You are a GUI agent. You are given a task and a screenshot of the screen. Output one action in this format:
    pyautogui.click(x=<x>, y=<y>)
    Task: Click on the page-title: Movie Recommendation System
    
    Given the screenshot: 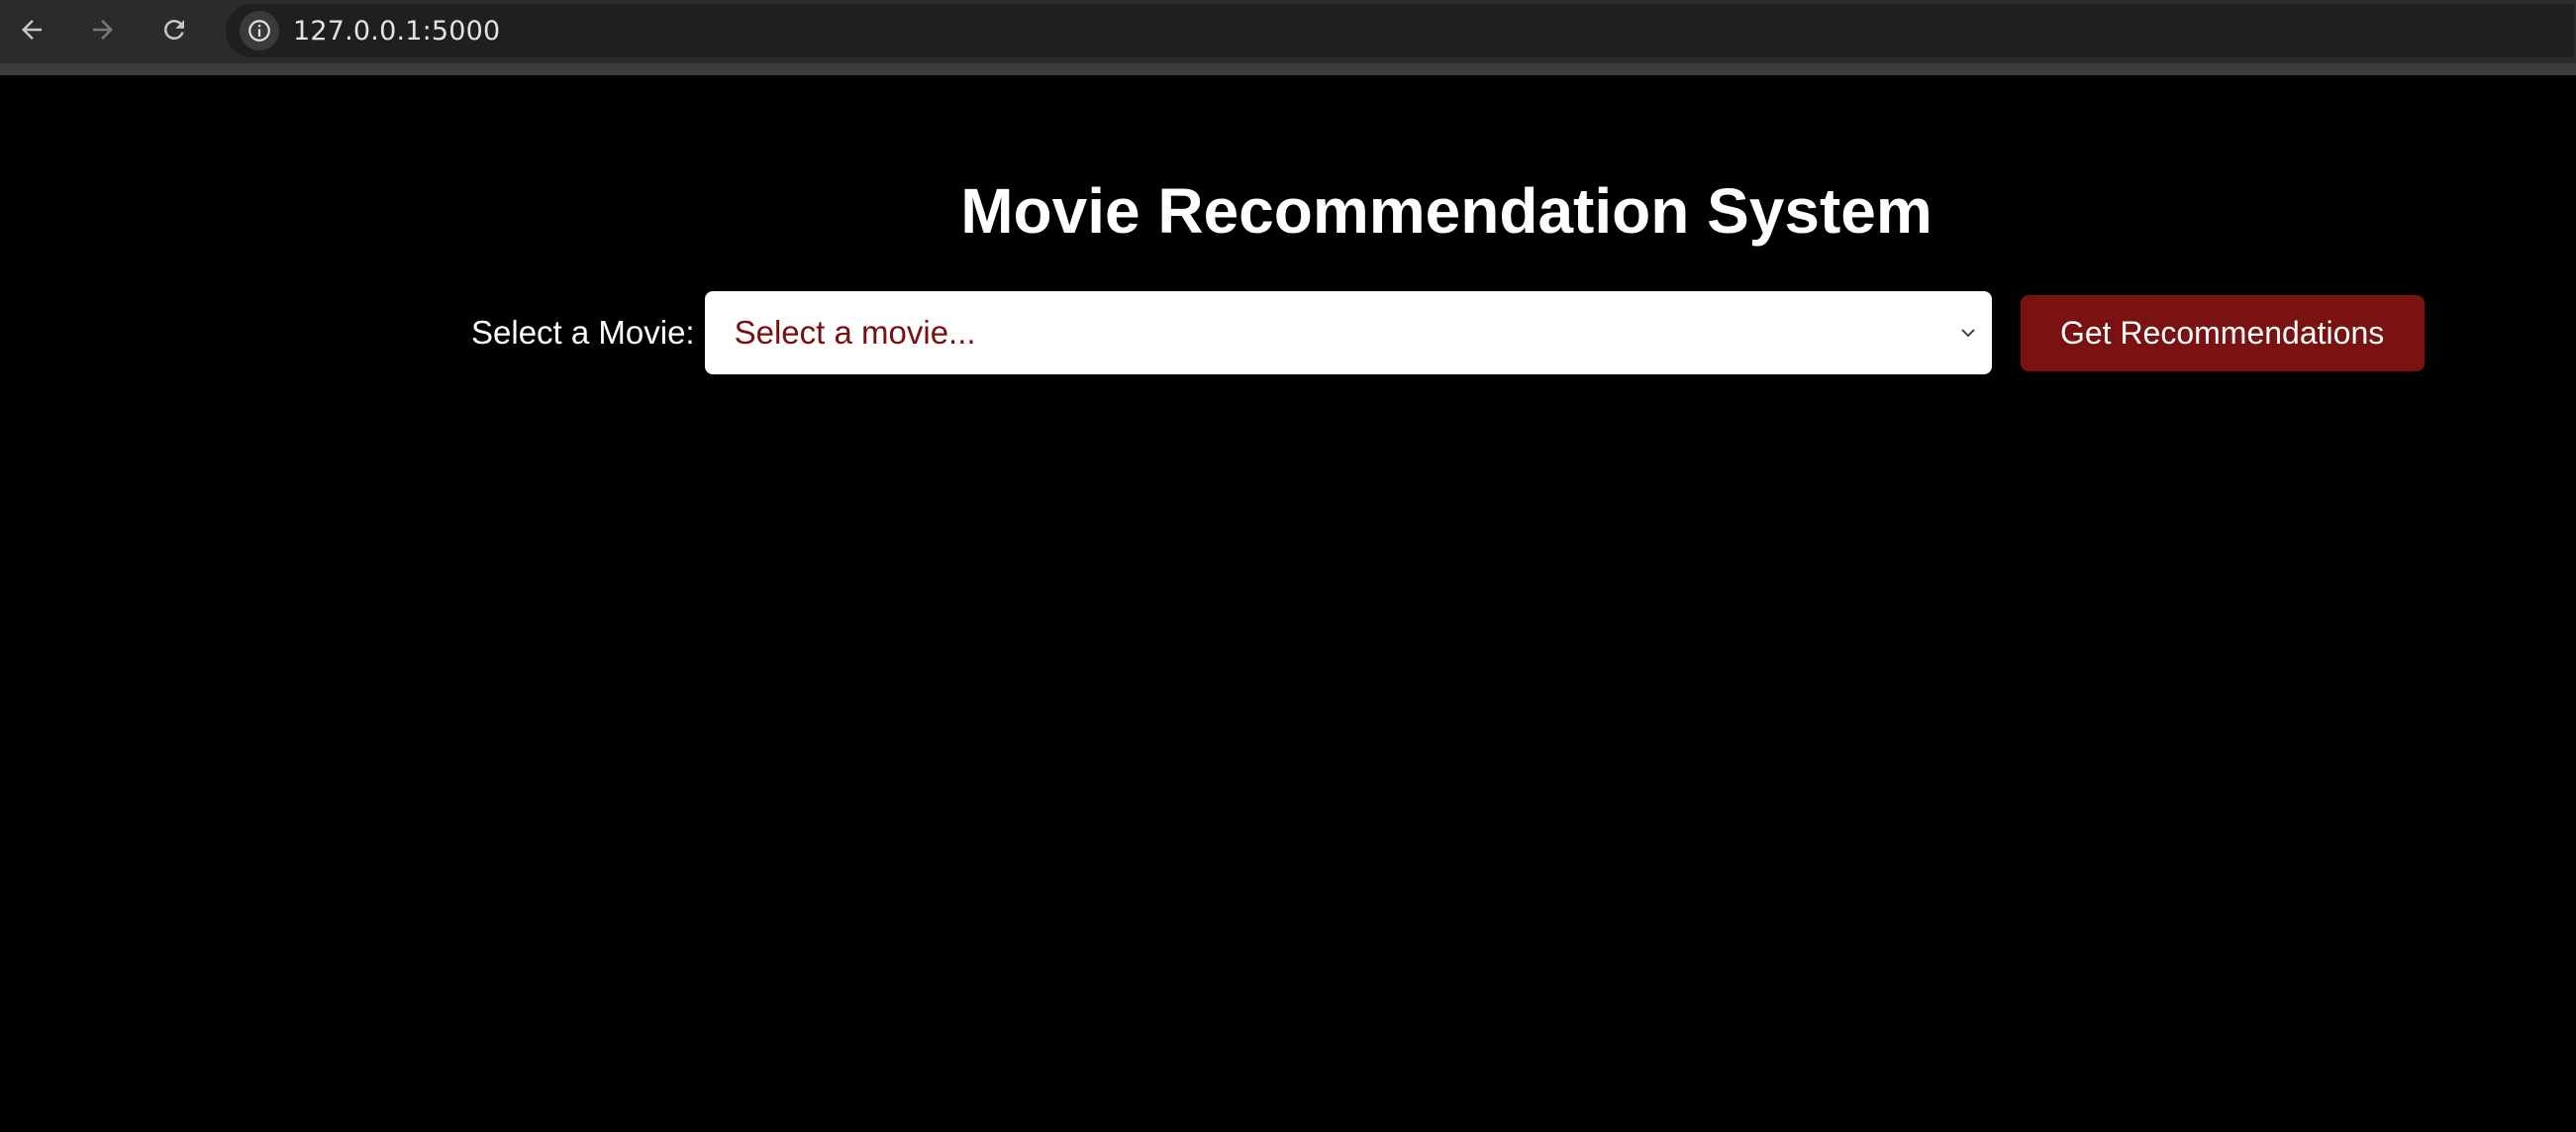 What is the action you would take?
    pyautogui.click(x=1446, y=211)
    